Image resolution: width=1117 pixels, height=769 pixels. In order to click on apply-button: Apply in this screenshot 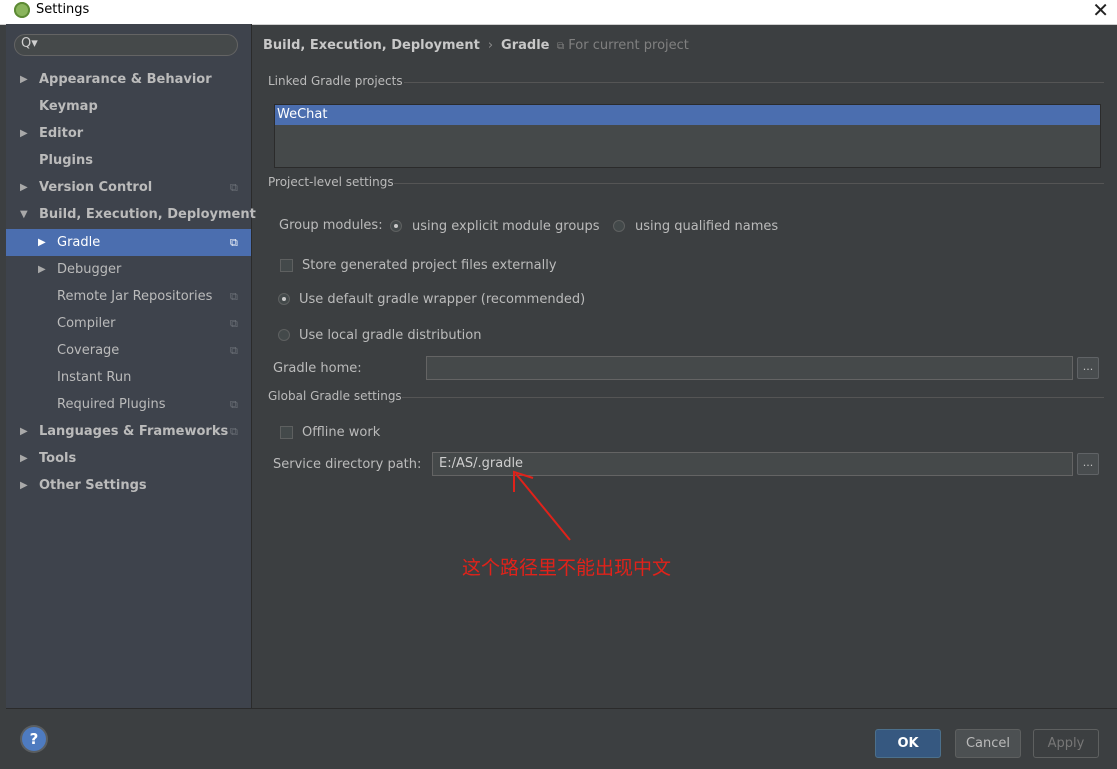, I will do `click(1066, 743)`.